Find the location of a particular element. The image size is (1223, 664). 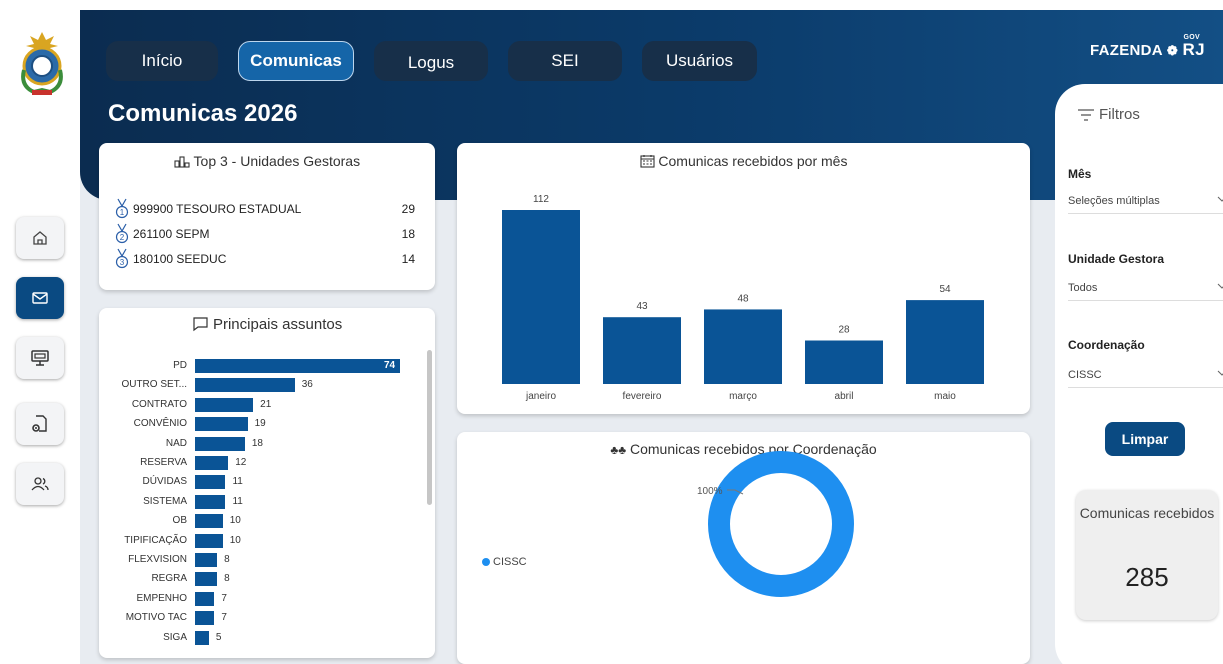

sidebar-item-documents is located at coordinates (40, 424).